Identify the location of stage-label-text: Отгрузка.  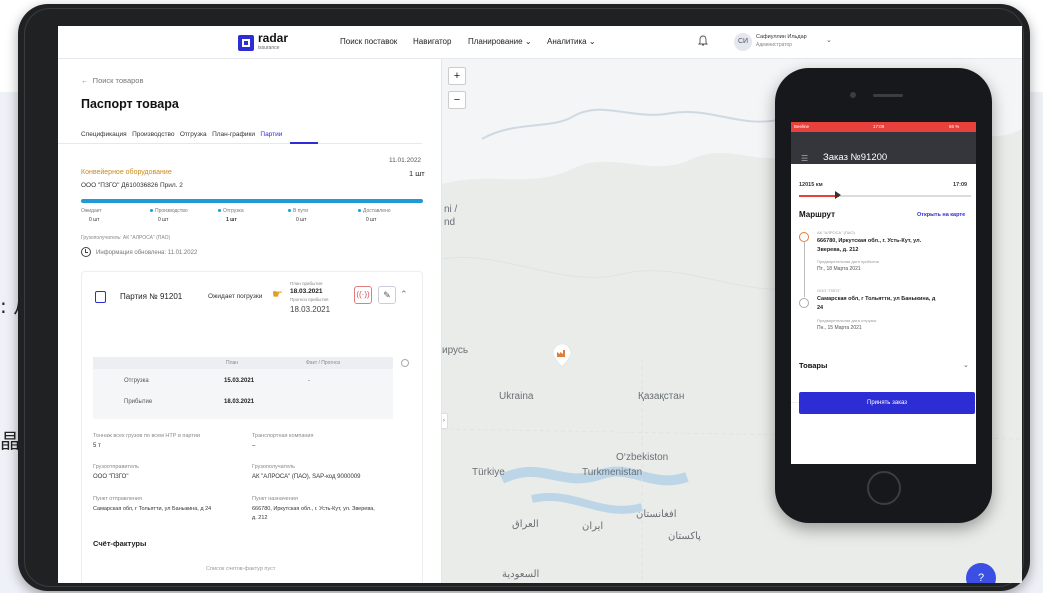
(233, 211).